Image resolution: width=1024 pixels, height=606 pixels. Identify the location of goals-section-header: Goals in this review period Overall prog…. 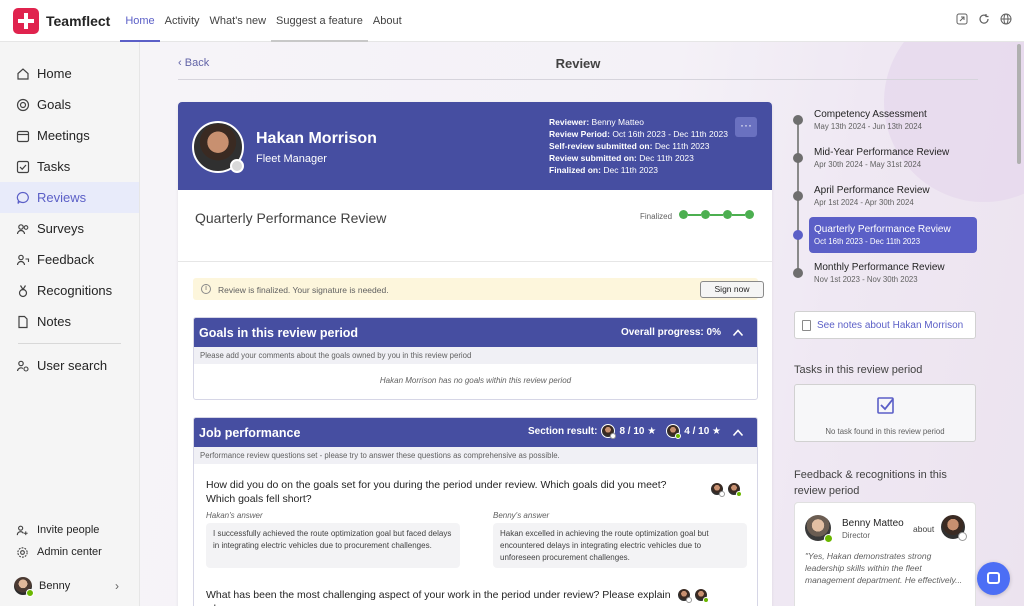
(475, 332).